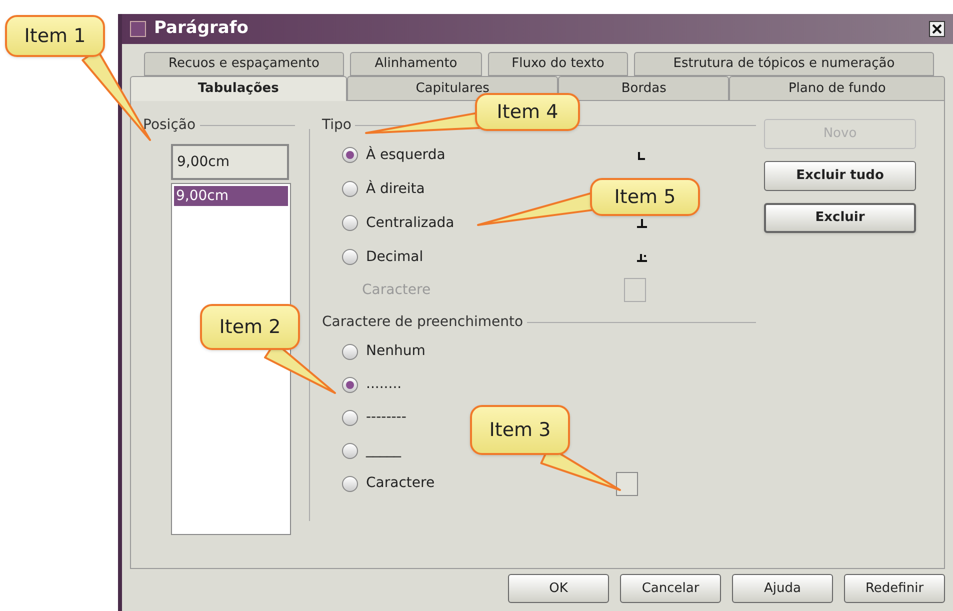 Image resolution: width=953 pixels, height=611 pixels. Describe the element at coordinates (558, 64) in the screenshot. I see `tab: Fluxo do texto` at that location.